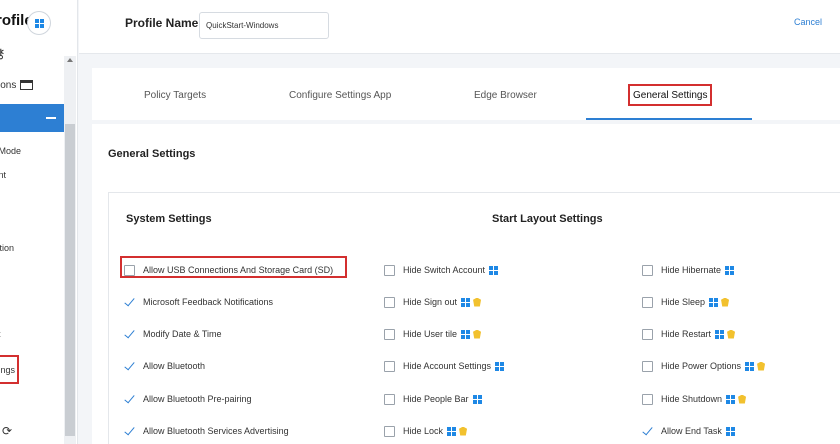 The height and width of the screenshot is (444, 840). What do you see at coordinates (208, 302) in the screenshot?
I see `setting-option-label: Microsoft Feedback Notifications` at bounding box center [208, 302].